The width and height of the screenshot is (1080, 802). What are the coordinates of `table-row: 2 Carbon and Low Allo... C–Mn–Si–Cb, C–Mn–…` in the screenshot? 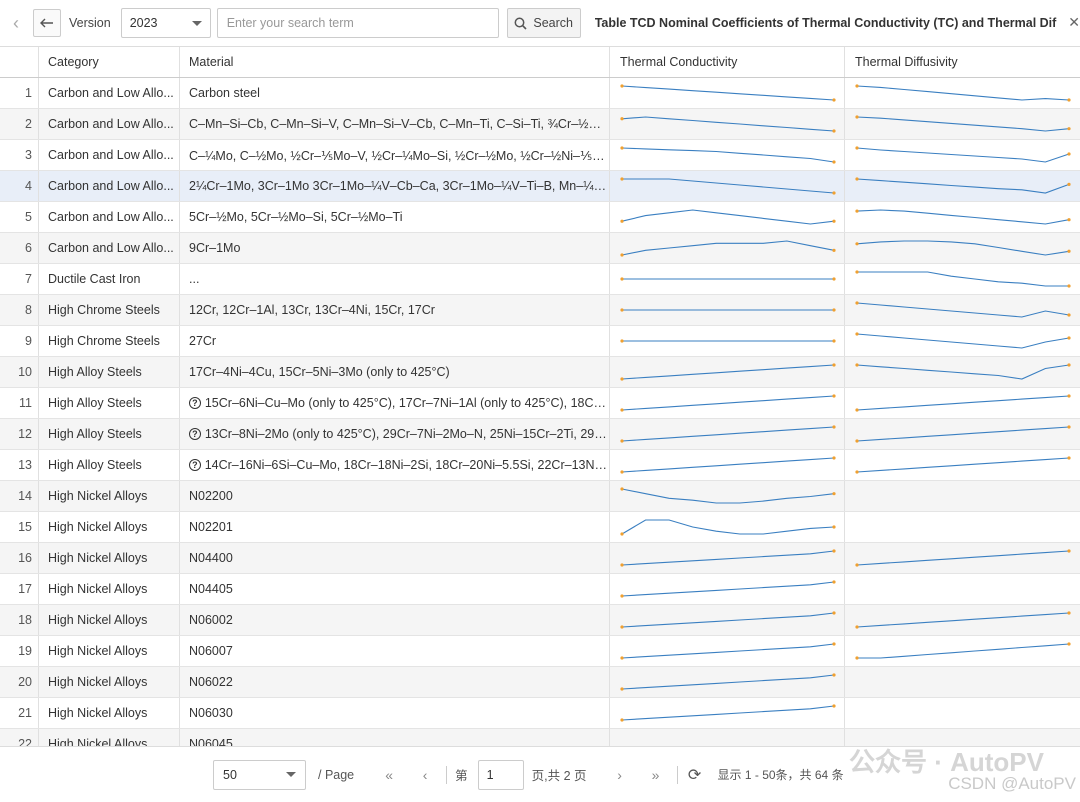 It's located at (540, 124).